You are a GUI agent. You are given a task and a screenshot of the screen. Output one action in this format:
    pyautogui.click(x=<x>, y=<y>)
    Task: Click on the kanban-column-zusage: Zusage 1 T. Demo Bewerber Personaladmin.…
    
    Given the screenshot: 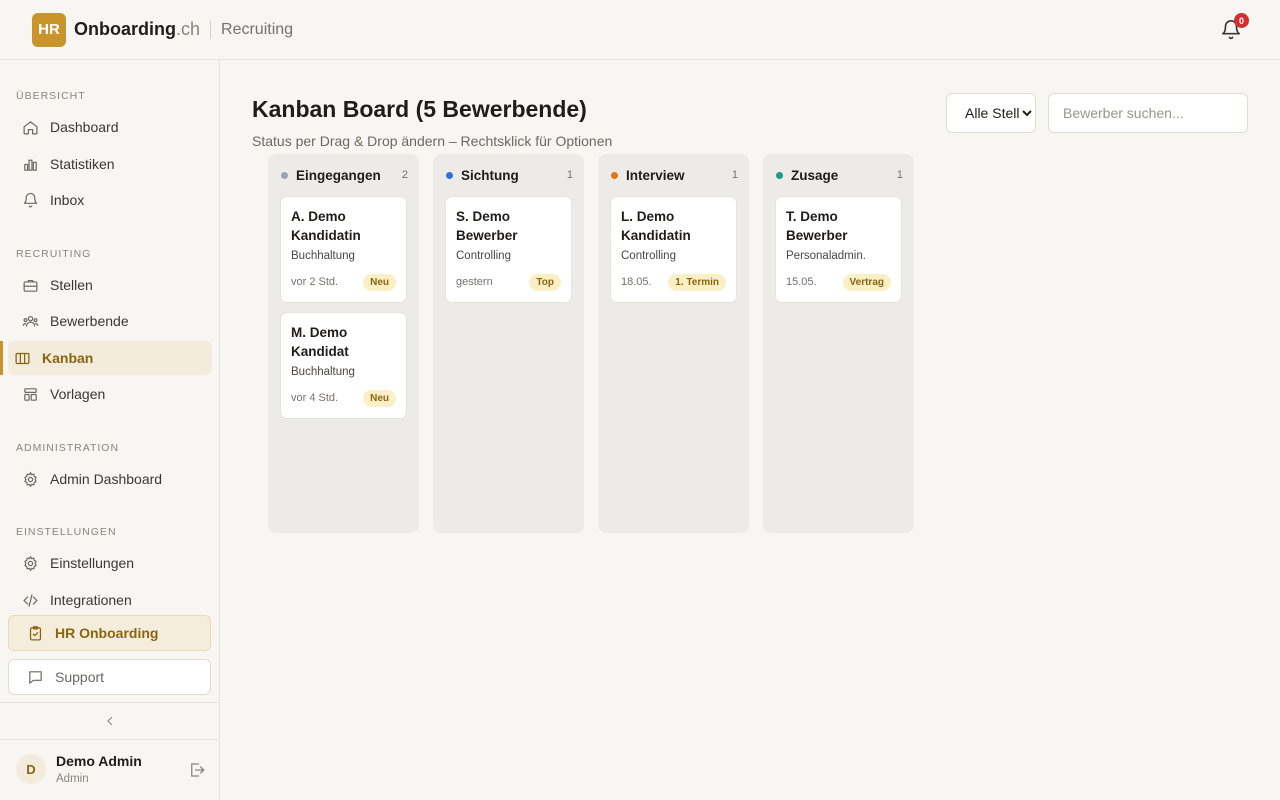 What is the action you would take?
    pyautogui.click(x=838, y=343)
    